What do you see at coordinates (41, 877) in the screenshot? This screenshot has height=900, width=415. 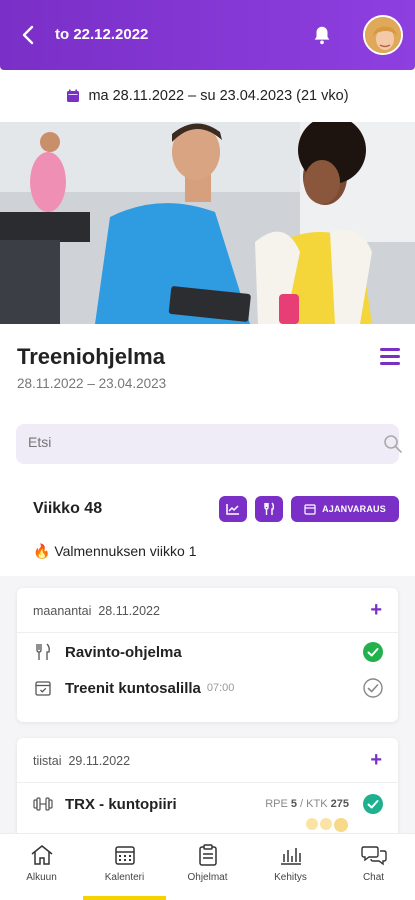 I see `nav-label: Alkuun` at bounding box center [41, 877].